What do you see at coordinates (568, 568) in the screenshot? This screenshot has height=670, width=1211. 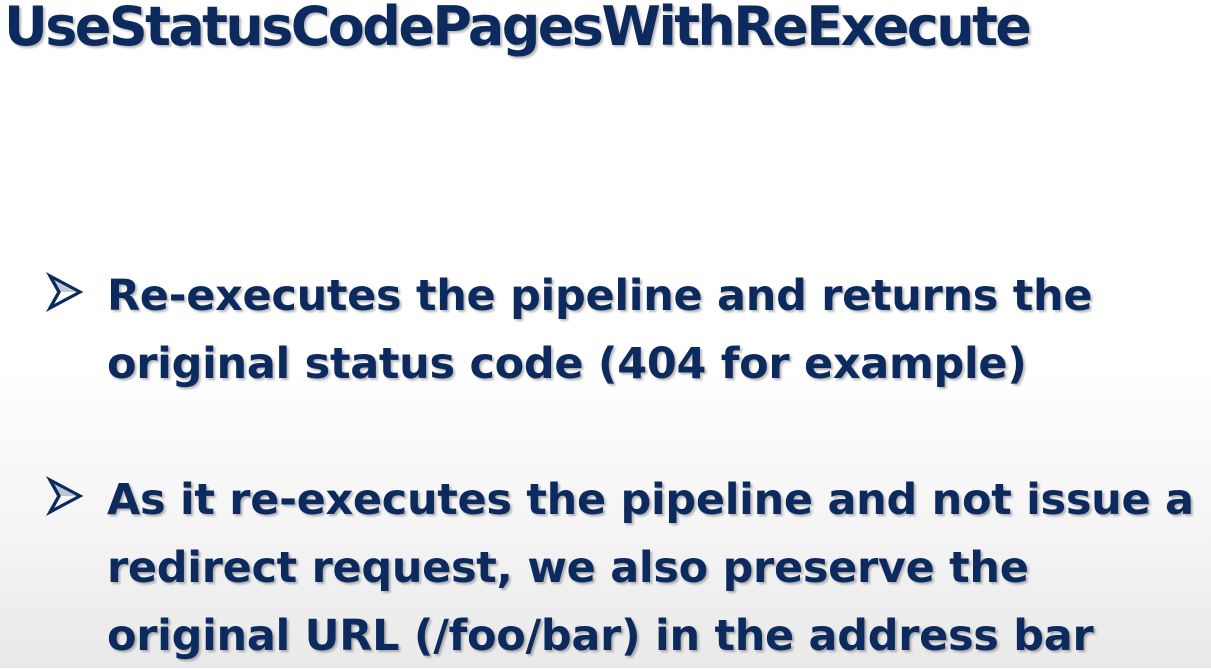 I see `bullet-line: redirect request, we also preserve the` at bounding box center [568, 568].